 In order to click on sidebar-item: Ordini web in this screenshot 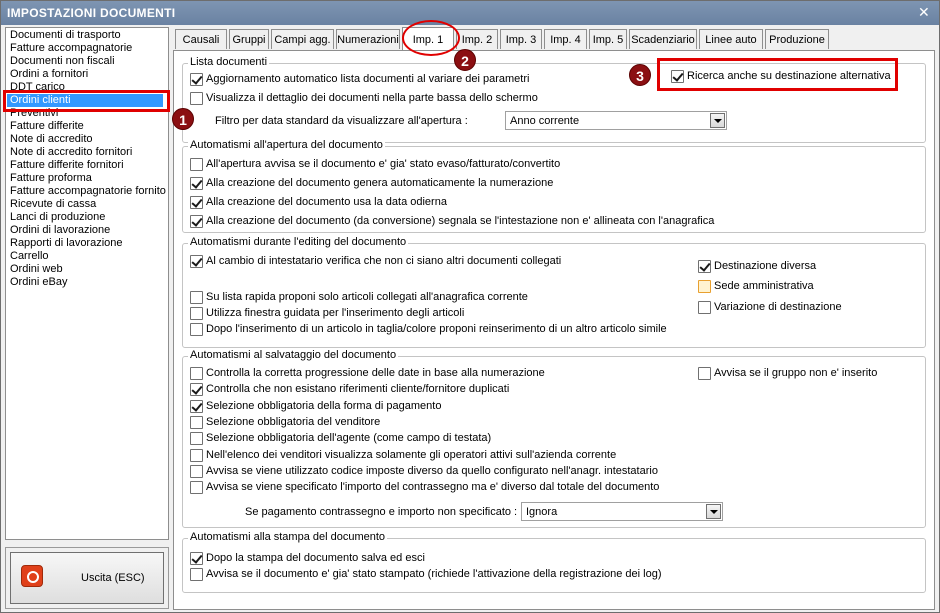, I will do `click(87, 269)`.